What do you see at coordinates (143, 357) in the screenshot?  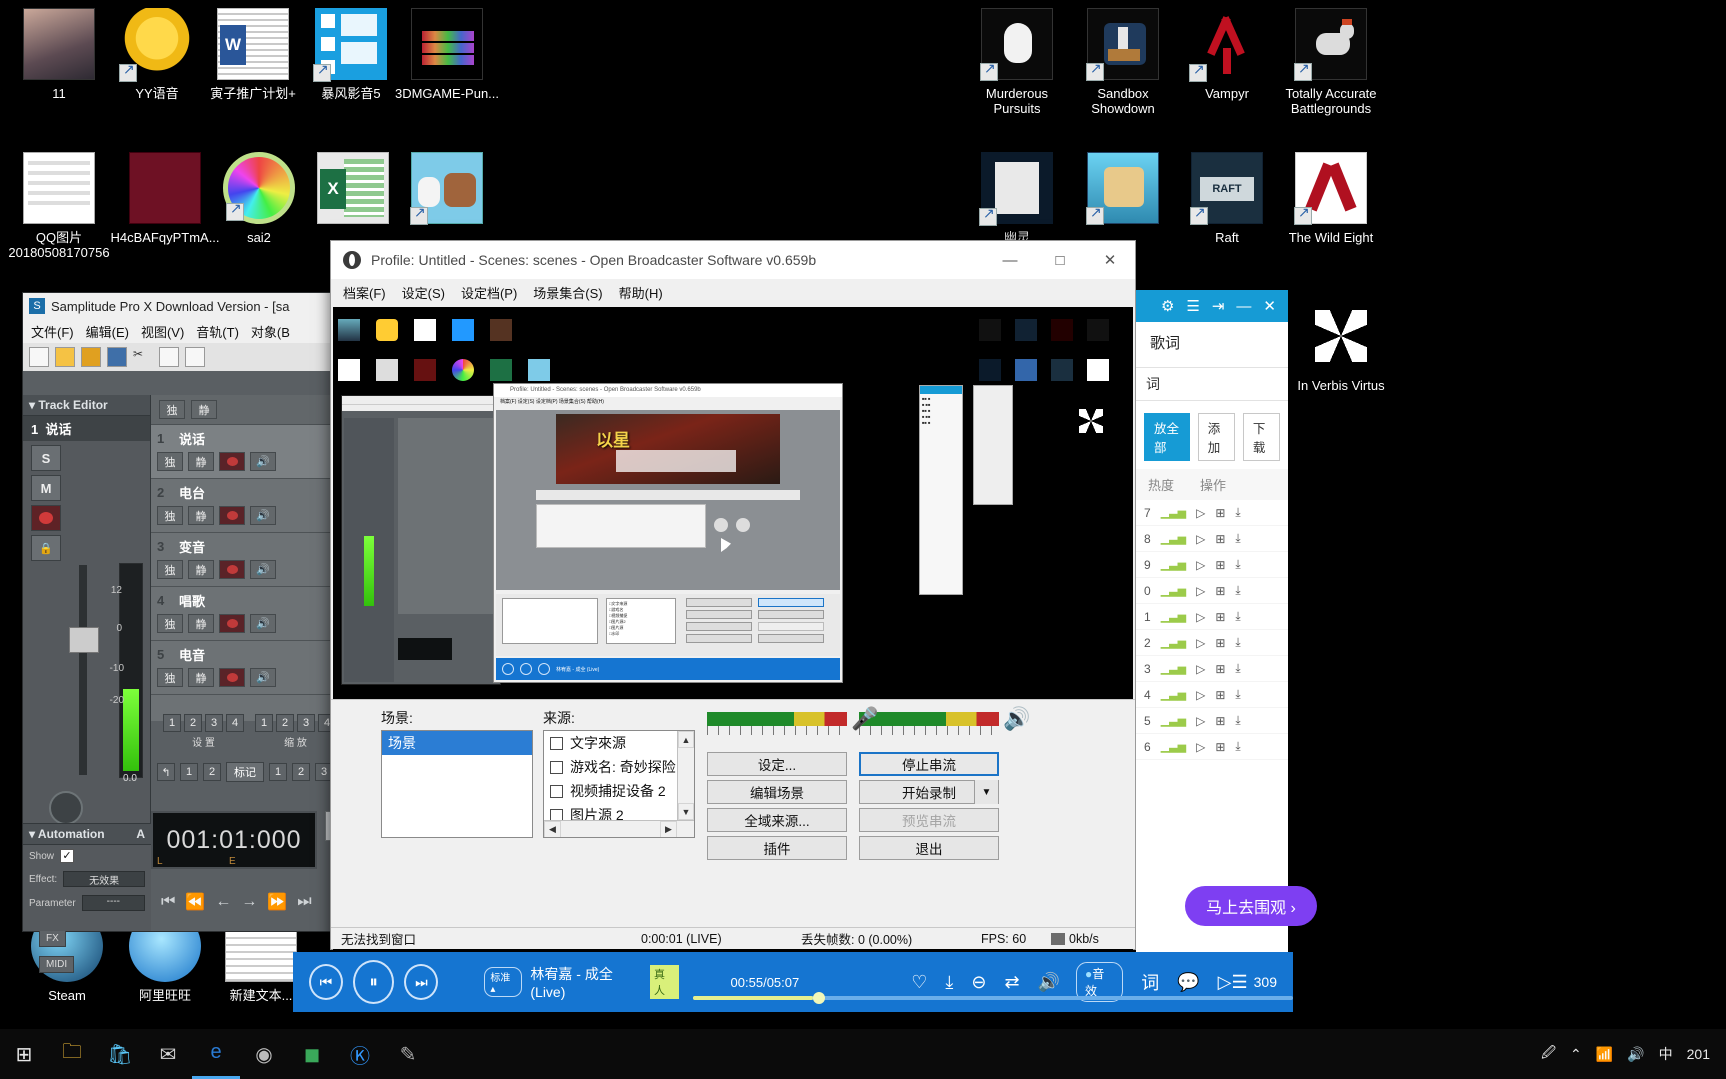 I see `cut-icon: ✂` at bounding box center [143, 357].